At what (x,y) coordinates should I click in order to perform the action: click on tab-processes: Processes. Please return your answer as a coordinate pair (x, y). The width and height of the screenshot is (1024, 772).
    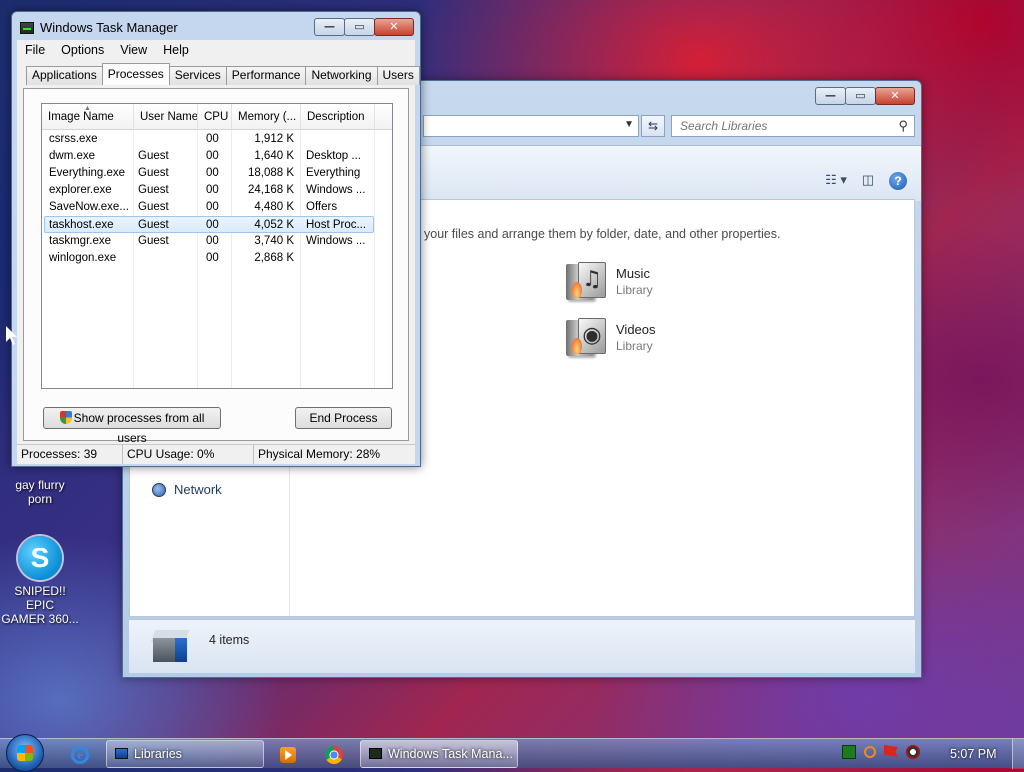
    Looking at the image, I should click on (135, 74).